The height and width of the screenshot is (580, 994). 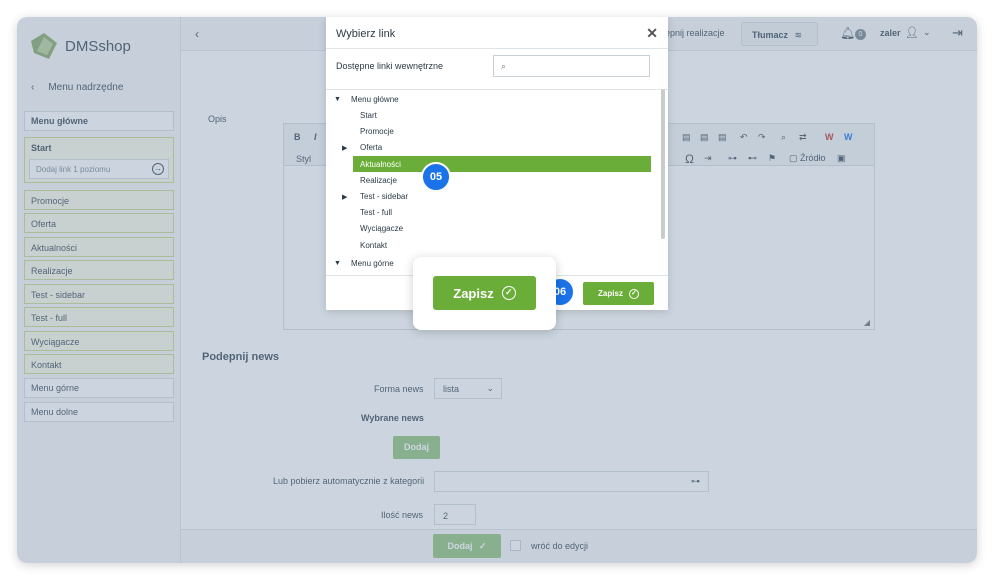 I want to click on tree-item: Promocje, so click(x=377, y=131).